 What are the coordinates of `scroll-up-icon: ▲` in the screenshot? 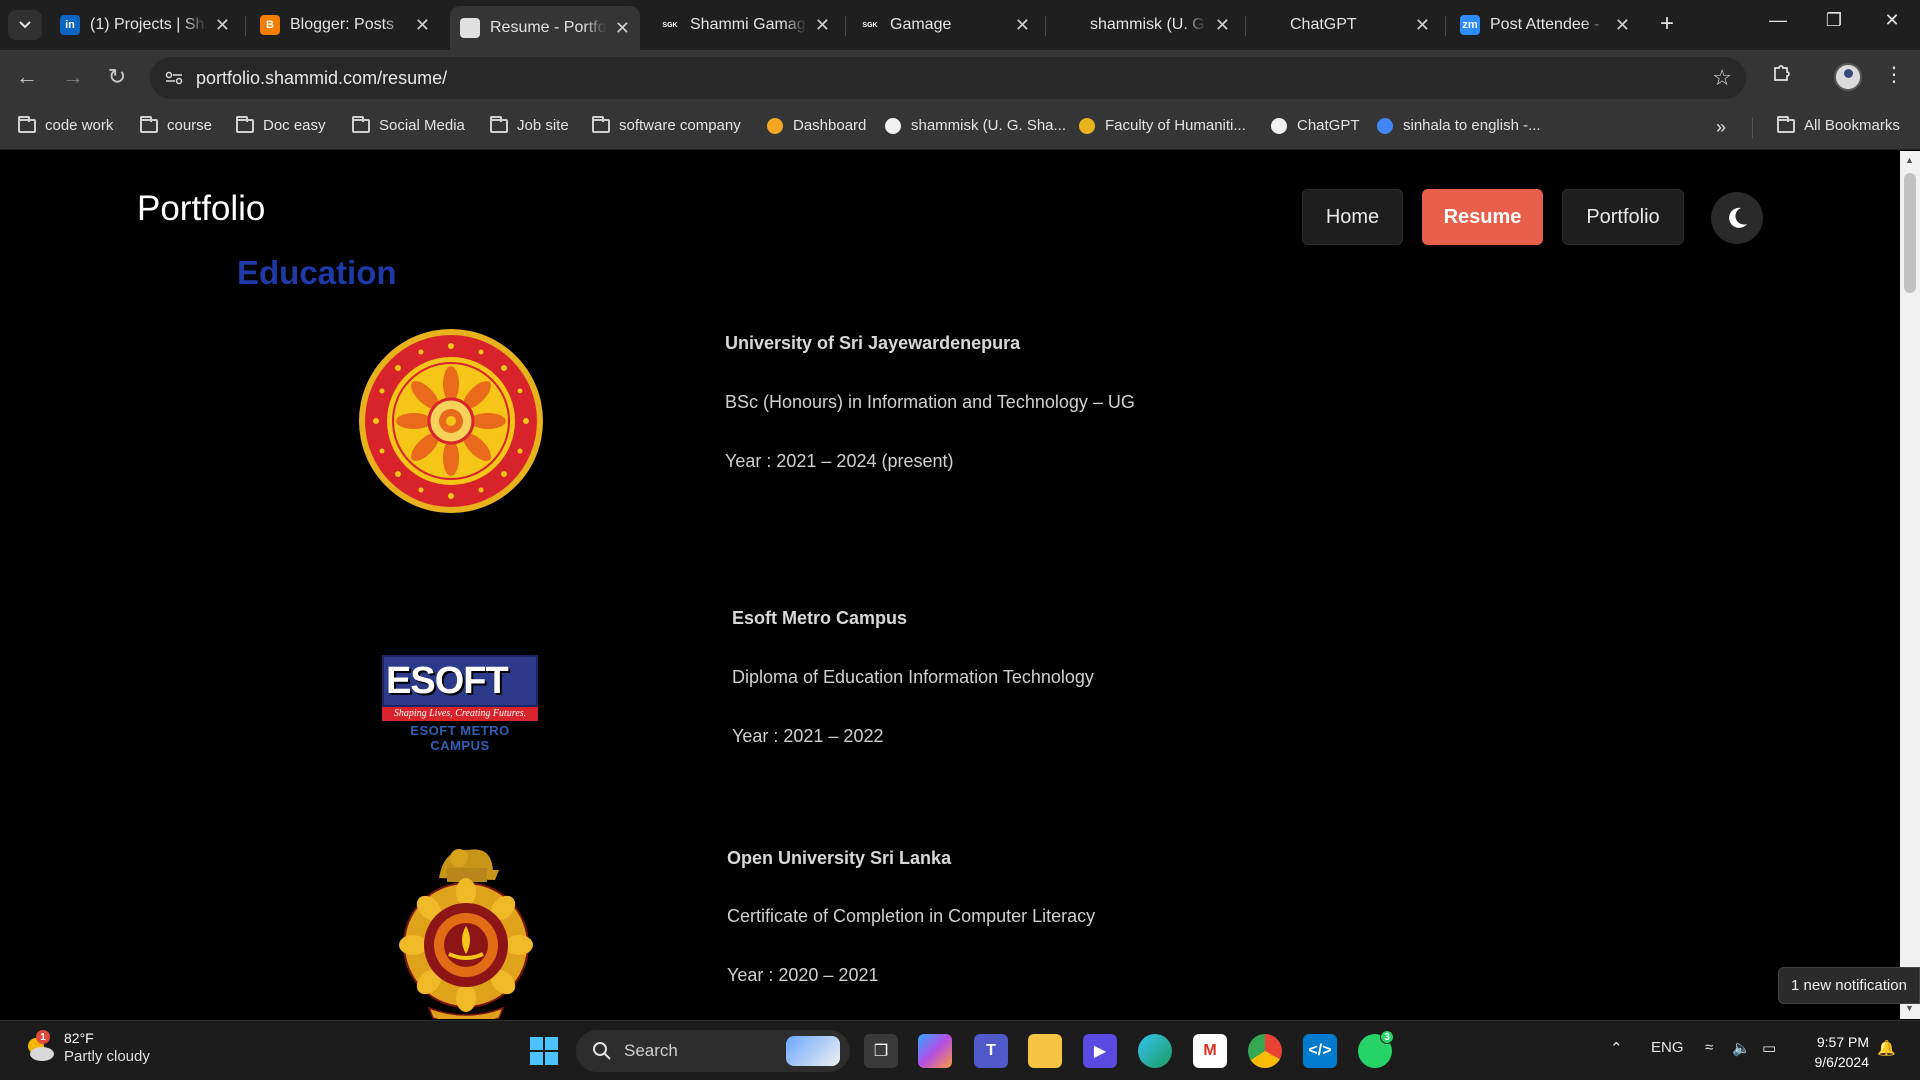 It's located at (1909, 160).